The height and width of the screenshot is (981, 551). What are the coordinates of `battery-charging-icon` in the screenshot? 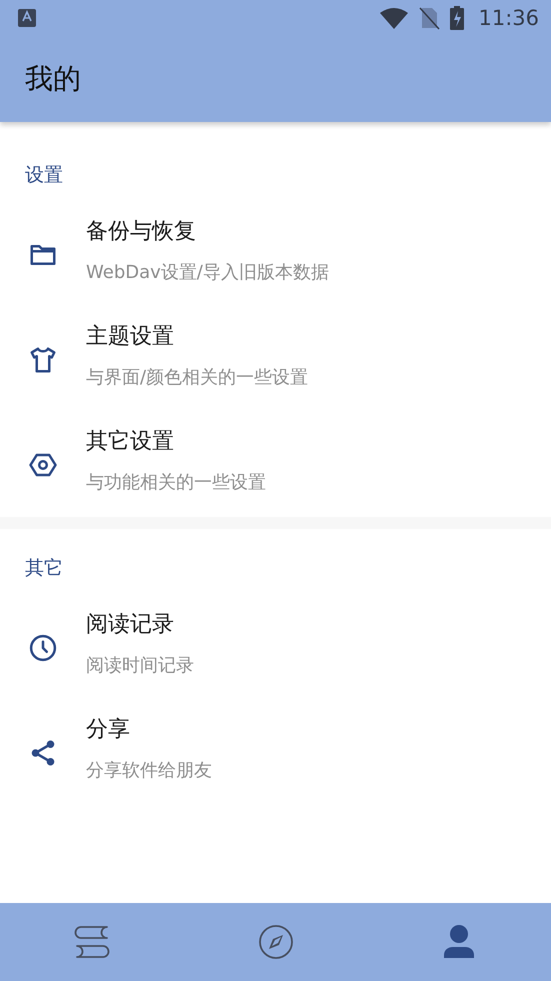 It's located at (457, 18).